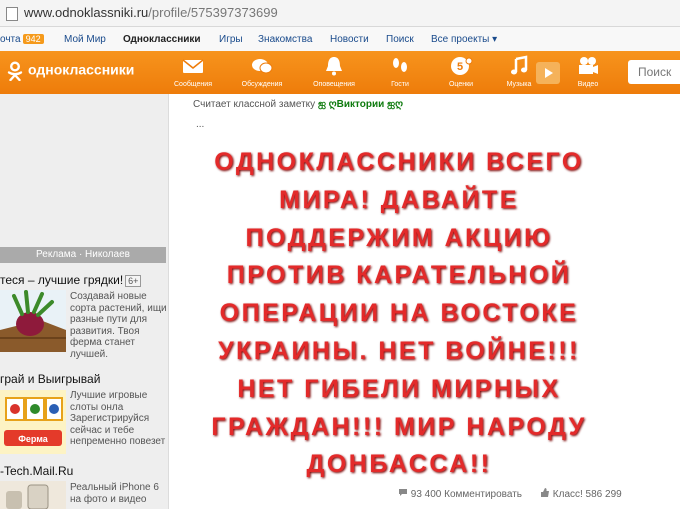 This screenshot has width=680, height=509. Describe the element at coordinates (349, 39) in the screenshot. I see `portal-link-news: Новости` at that location.